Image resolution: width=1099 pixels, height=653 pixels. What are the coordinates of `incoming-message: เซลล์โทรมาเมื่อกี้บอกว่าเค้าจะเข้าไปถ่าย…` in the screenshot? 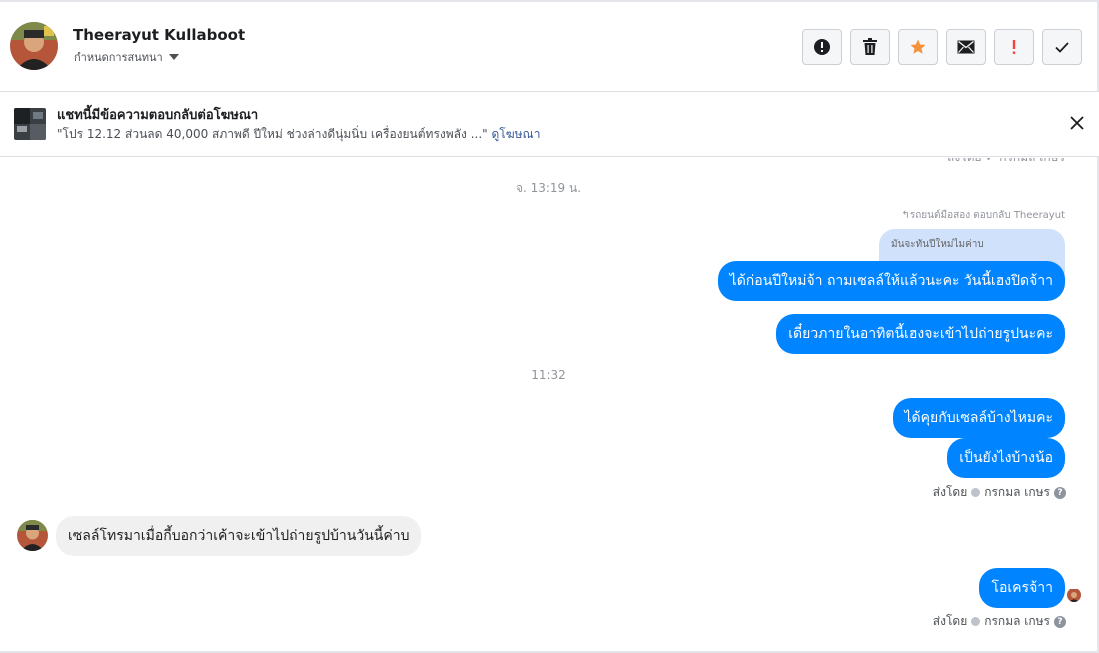 It's located at (239, 536).